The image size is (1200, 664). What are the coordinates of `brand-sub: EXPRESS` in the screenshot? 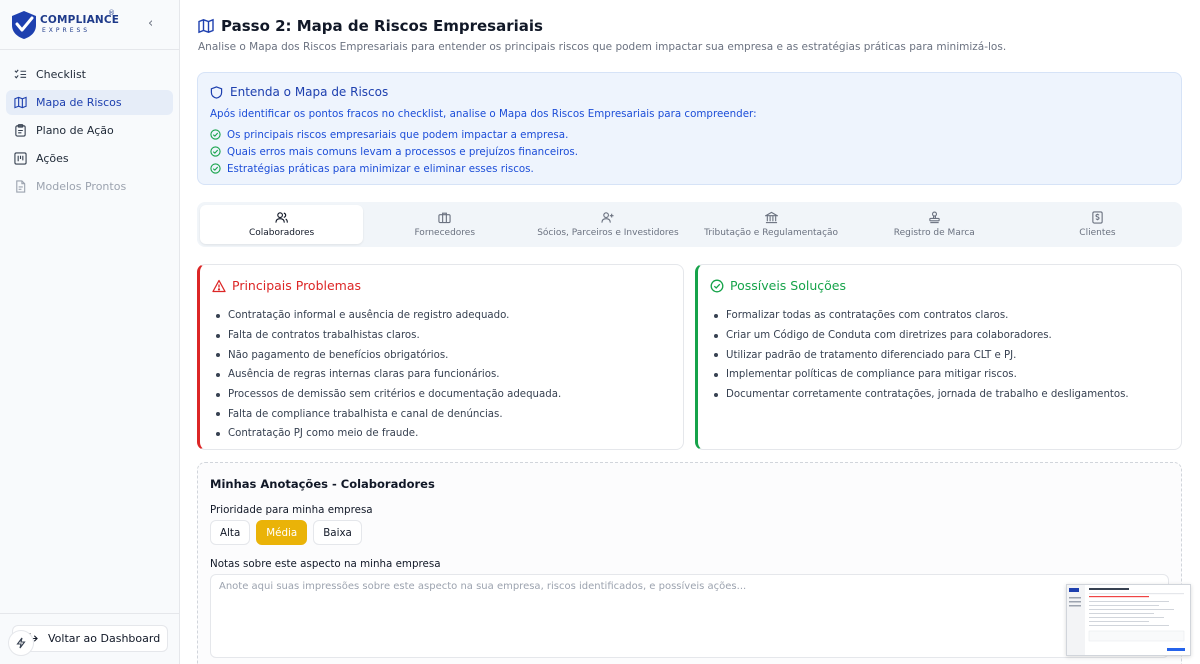 It's located at (66, 30).